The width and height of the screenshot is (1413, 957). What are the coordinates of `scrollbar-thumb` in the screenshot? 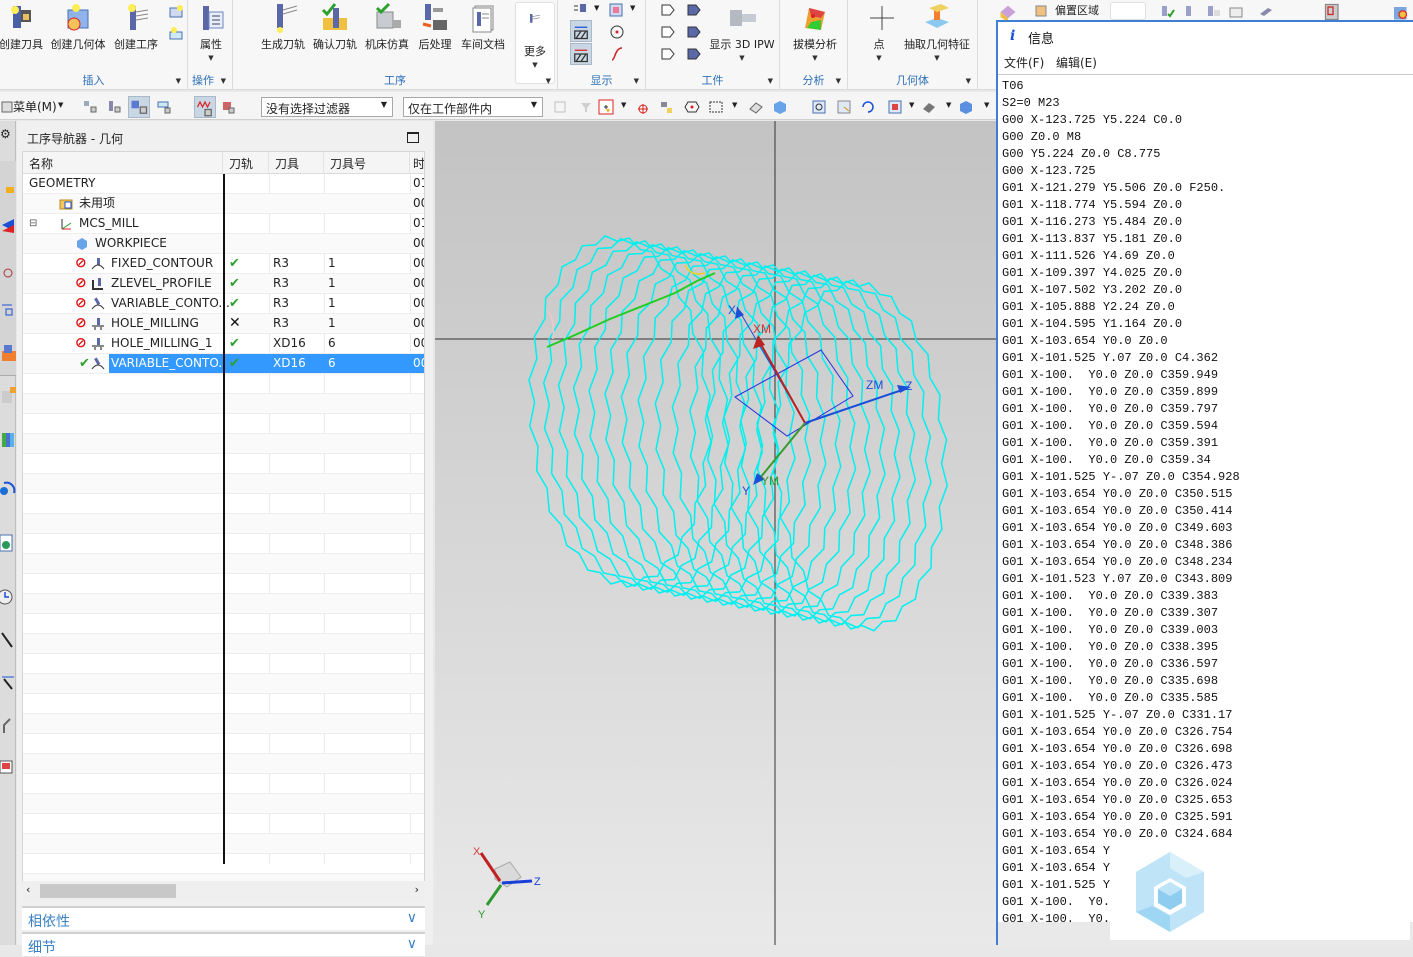 It's located at (108, 891).